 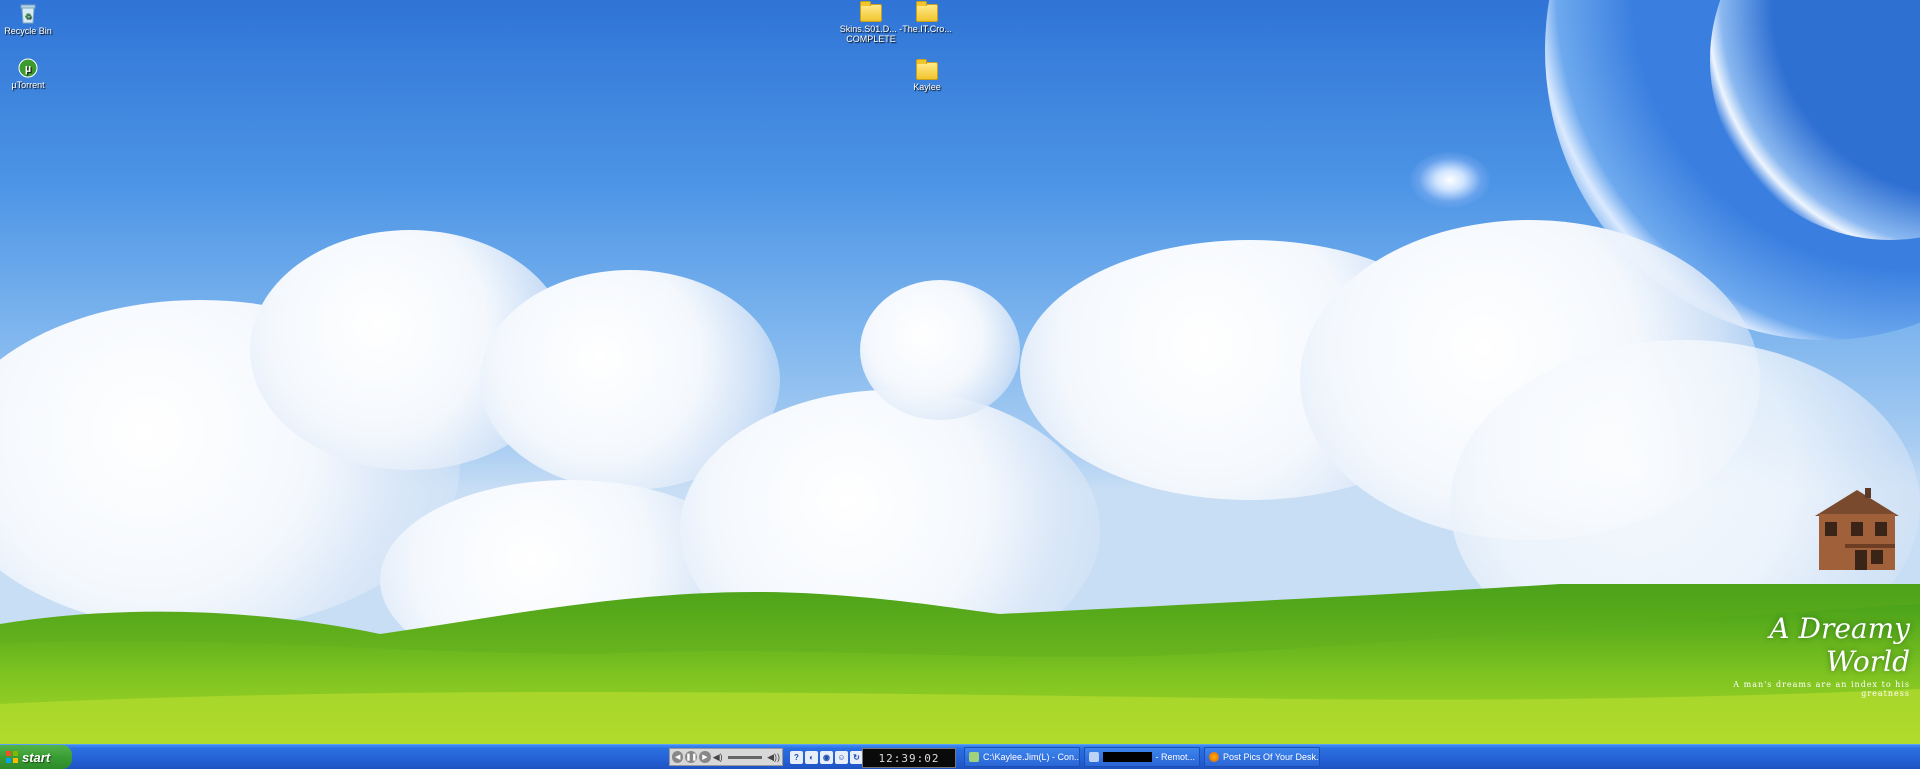 I want to click on desktop-icon-folder-kaylee: Kaylee, so click(x=927, y=75).